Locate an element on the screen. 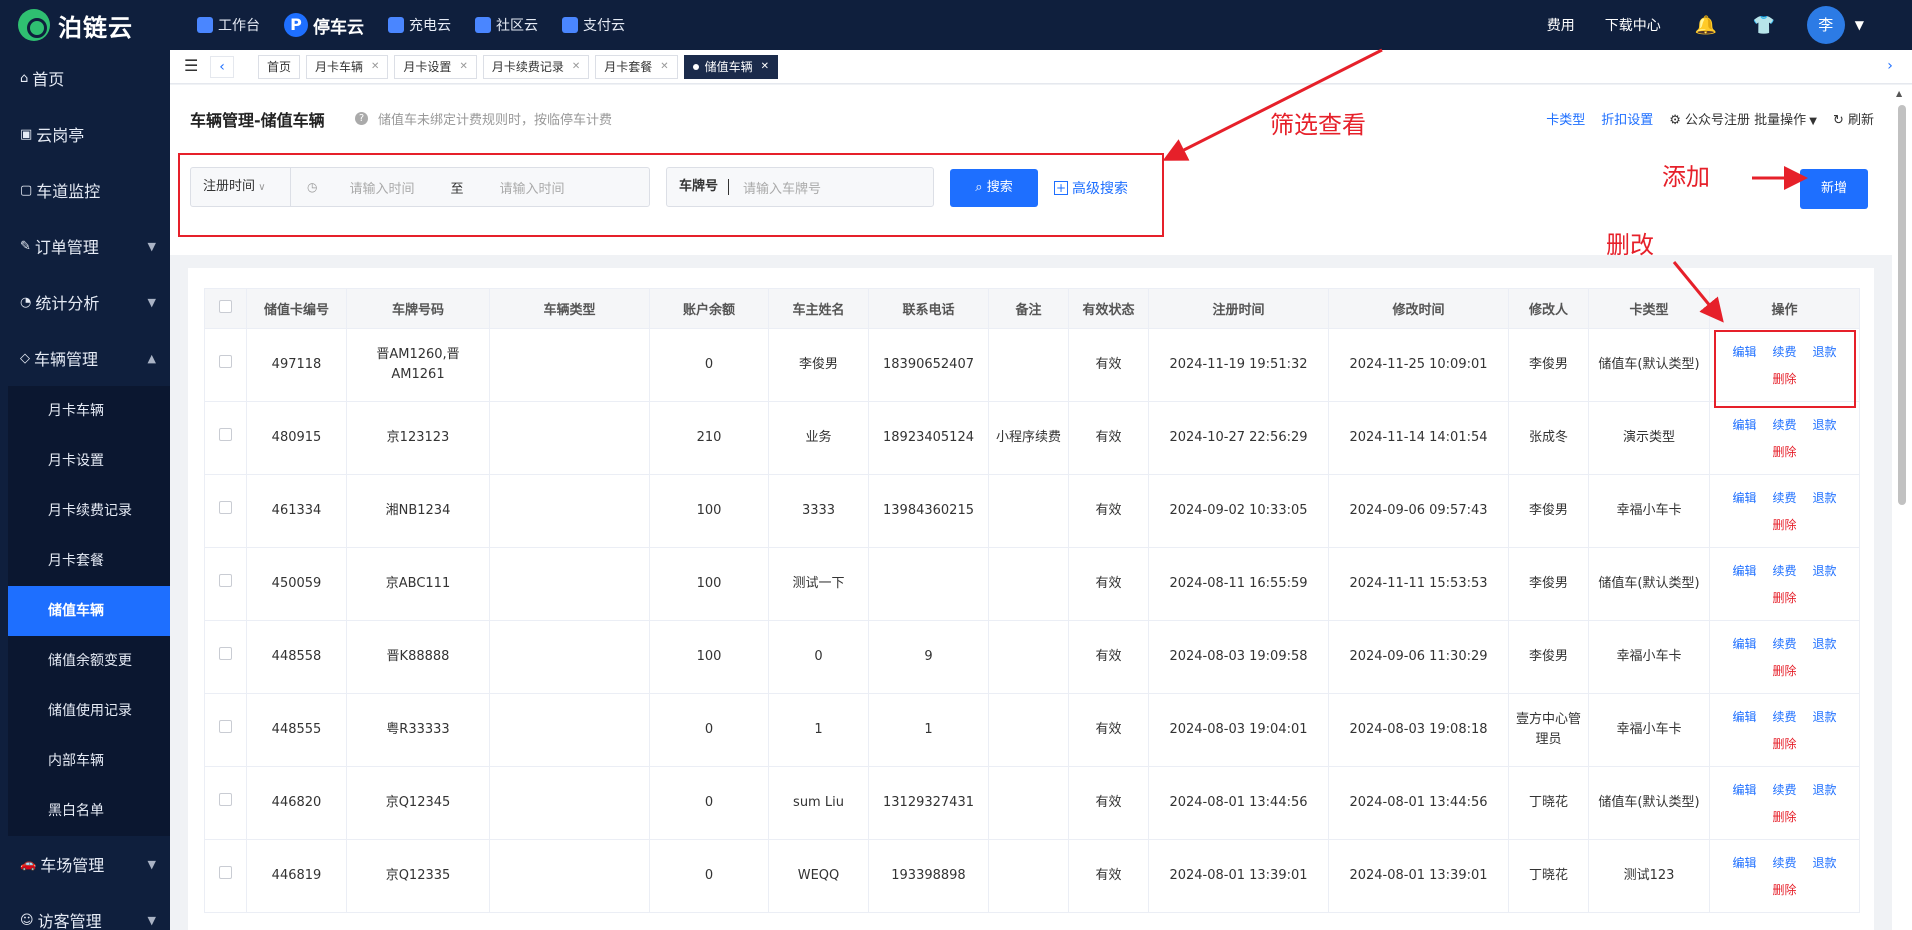 The height and width of the screenshot is (930, 1912). submenu-monthly-settings: 月卡设置 is located at coordinates (89, 461).